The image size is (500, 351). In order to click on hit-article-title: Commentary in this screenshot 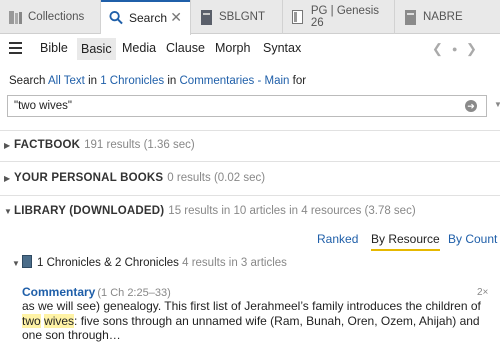, I will do `click(58, 292)`.